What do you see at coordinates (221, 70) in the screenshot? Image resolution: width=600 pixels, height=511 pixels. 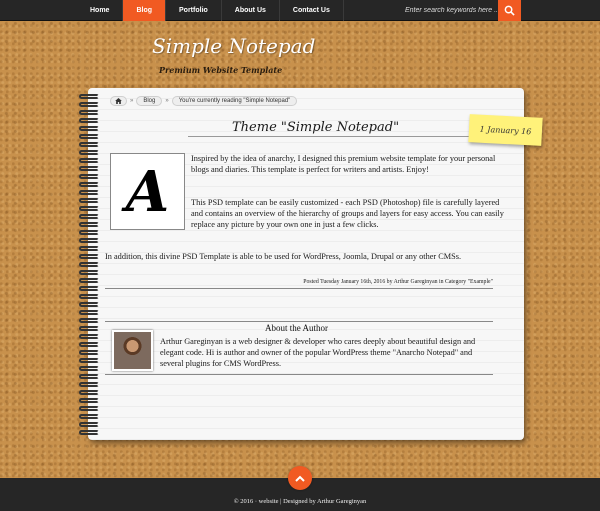 I see `site-logo-subtitle: Premium Website Template` at bounding box center [221, 70].